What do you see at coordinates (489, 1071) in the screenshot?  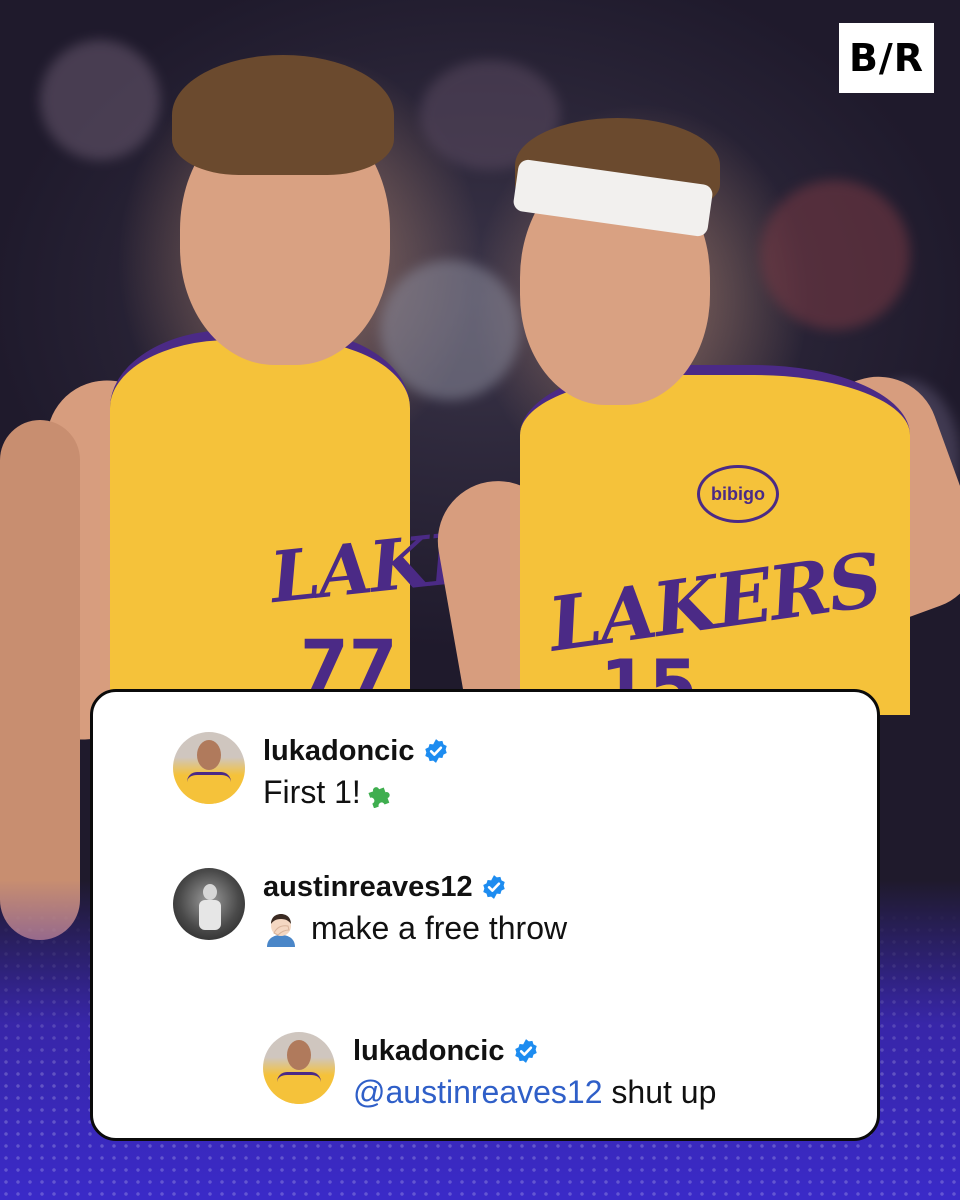 I see `comment-reply-item: lukadoncic @austinreaves12 shut up` at bounding box center [489, 1071].